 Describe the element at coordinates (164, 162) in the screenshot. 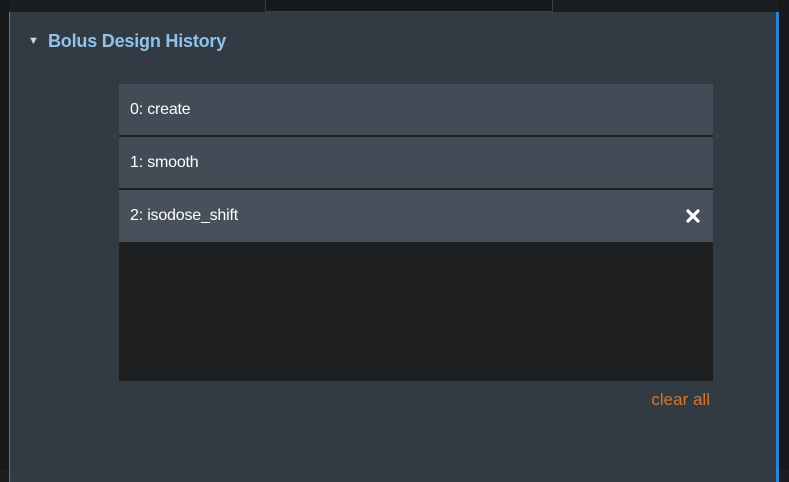

I see `history-item-label: 1: smooth` at that location.